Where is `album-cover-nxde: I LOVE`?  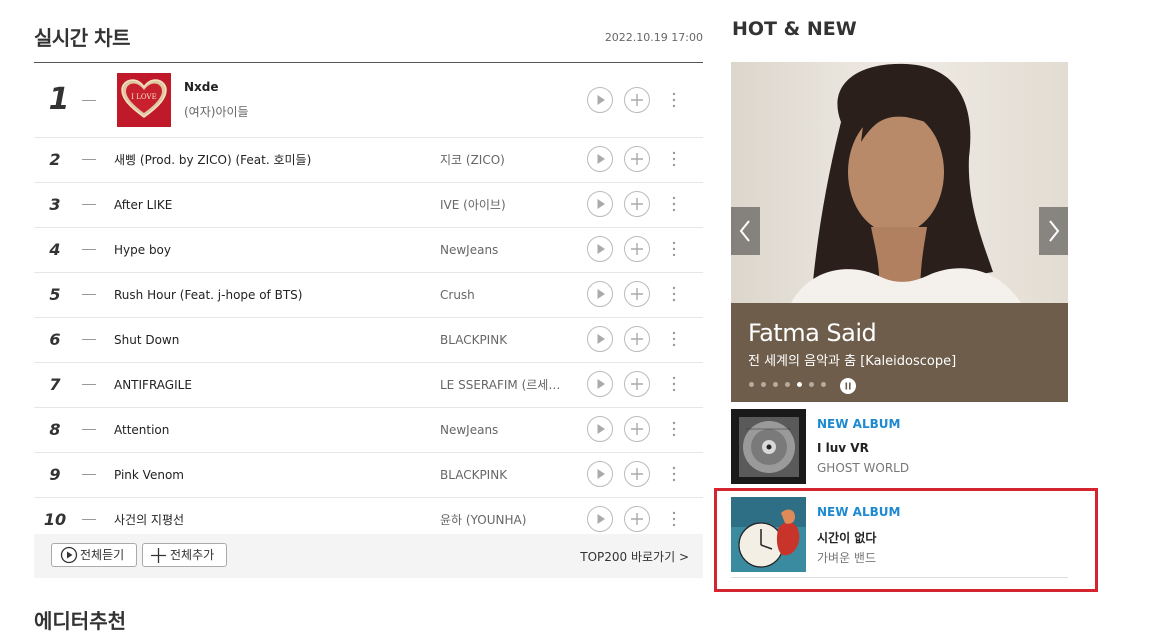
album-cover-nxde: I LOVE is located at coordinates (144, 100).